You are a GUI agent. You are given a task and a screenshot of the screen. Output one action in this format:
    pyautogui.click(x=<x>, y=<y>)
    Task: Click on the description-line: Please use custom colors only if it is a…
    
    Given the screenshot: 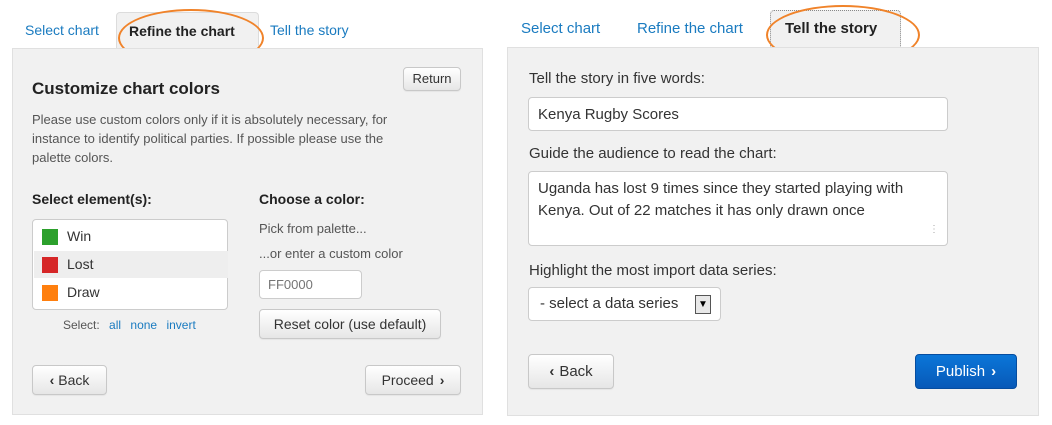 What is the action you would take?
    pyautogui.click(x=210, y=119)
    